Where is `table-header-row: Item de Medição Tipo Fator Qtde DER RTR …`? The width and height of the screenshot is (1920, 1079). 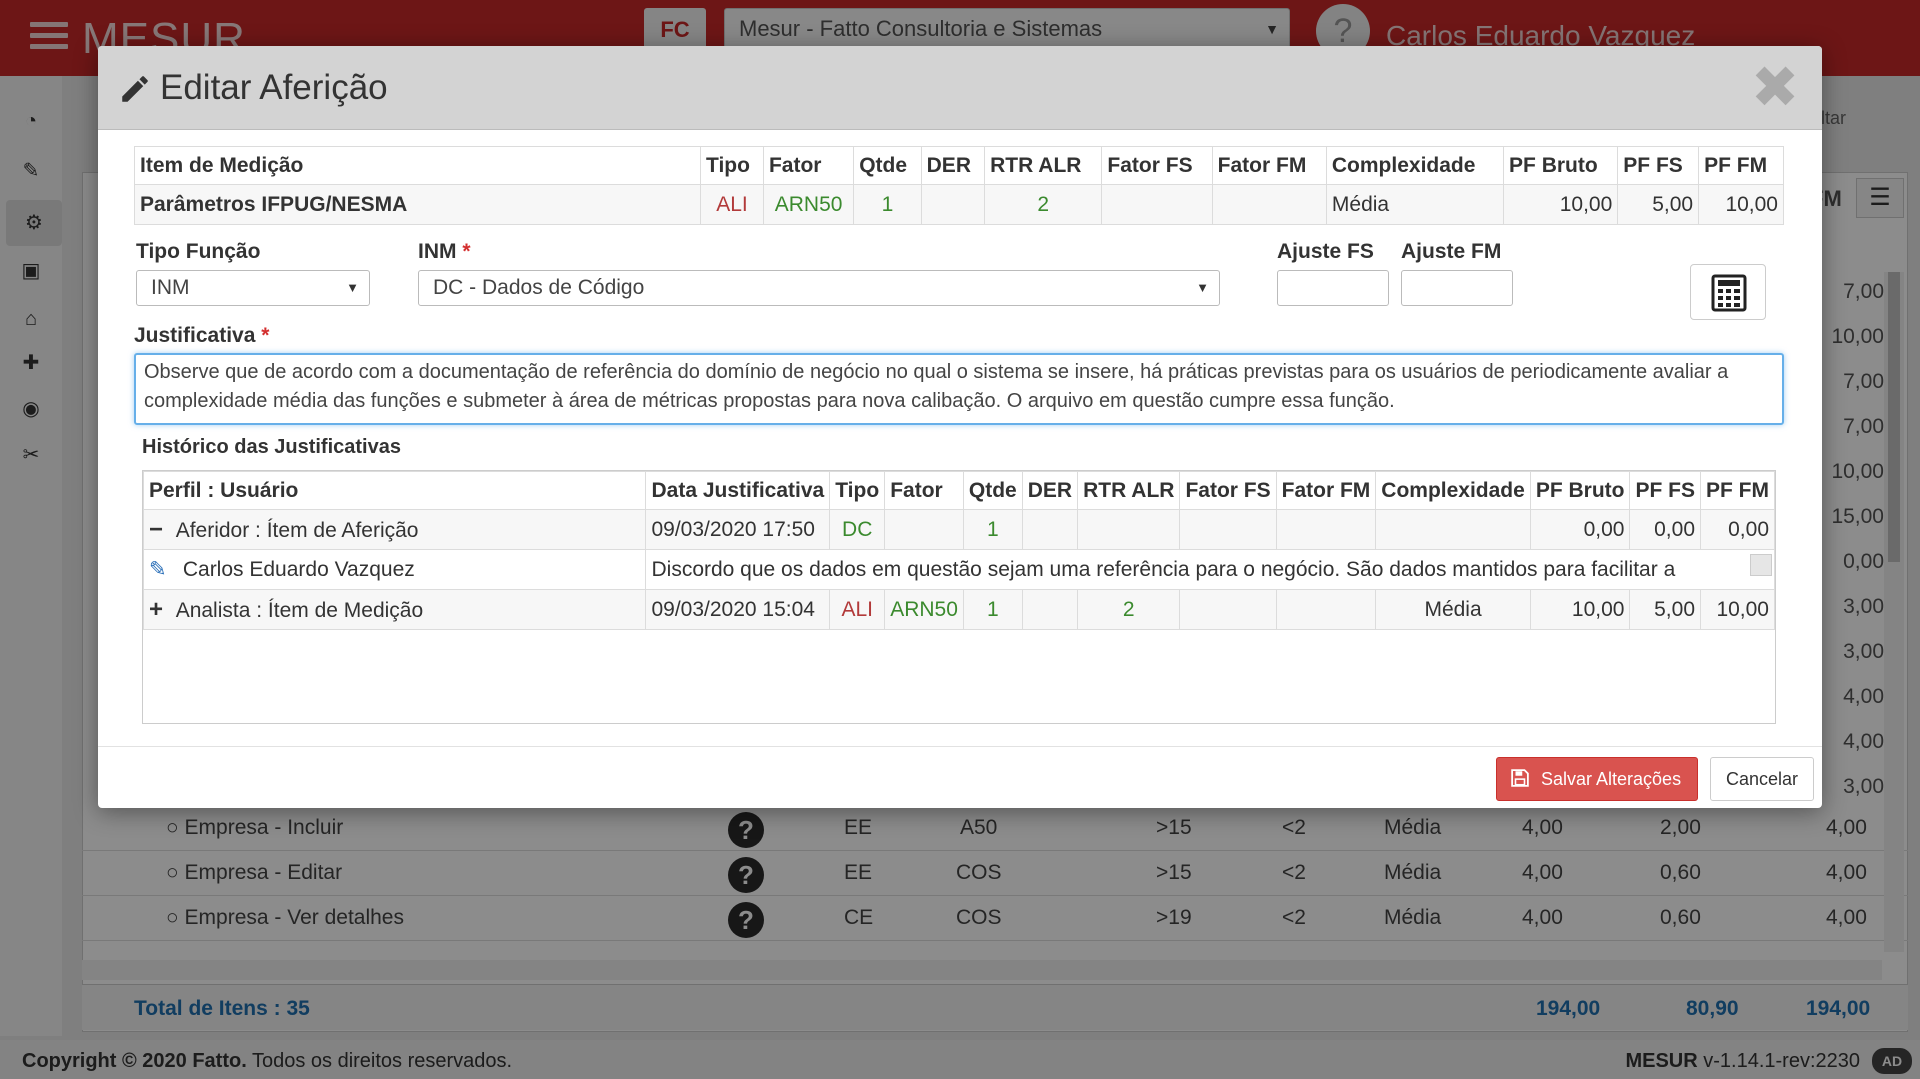
table-header-row: Item de Medição Tipo Fator Qtde DER RTR … is located at coordinates (959, 165).